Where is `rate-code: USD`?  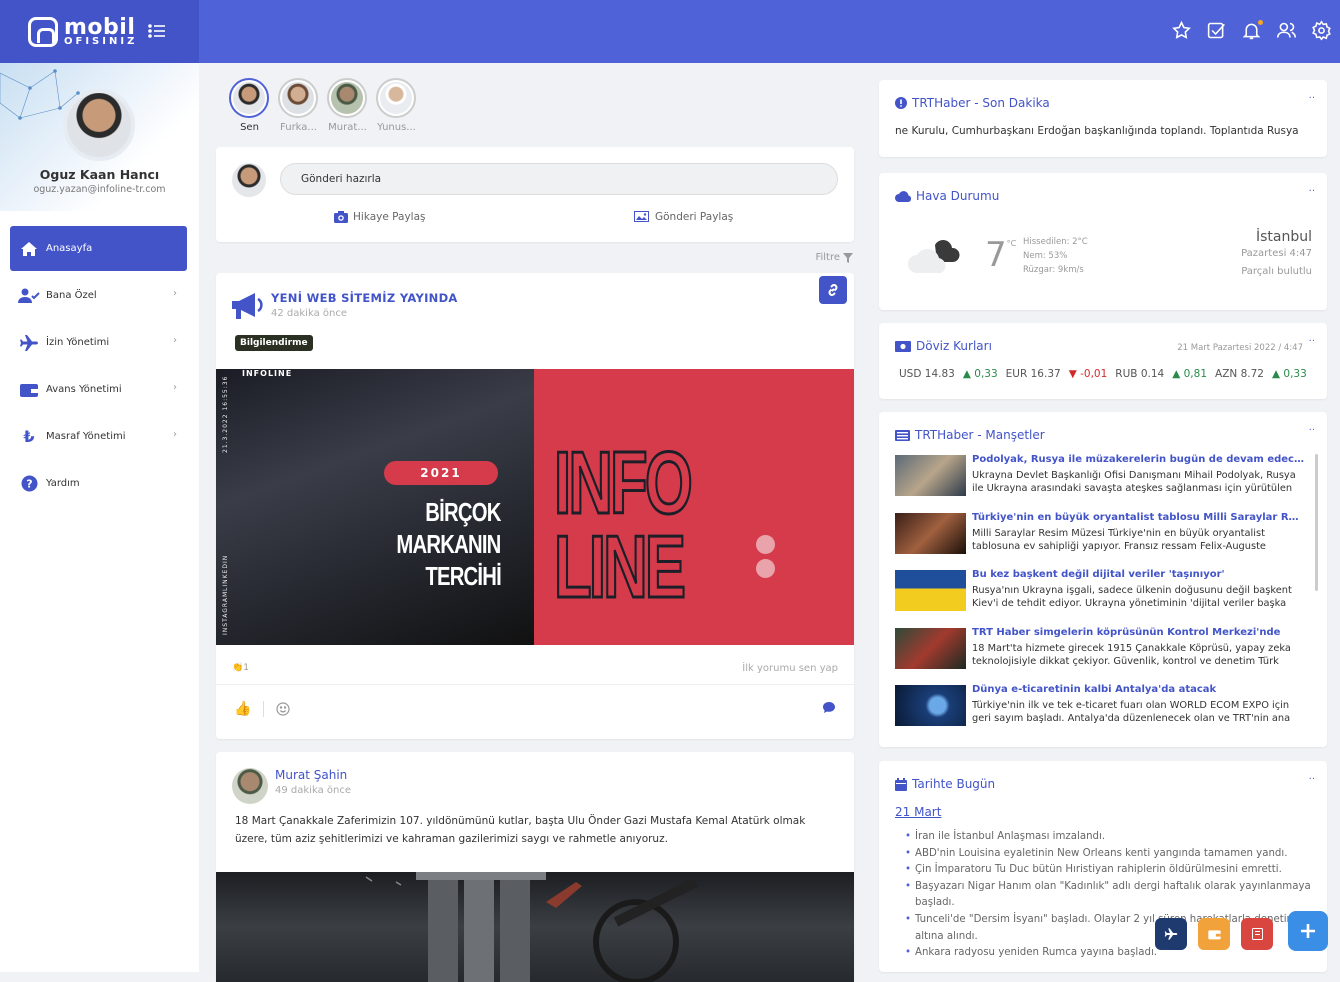 rate-code: USD is located at coordinates (910, 374).